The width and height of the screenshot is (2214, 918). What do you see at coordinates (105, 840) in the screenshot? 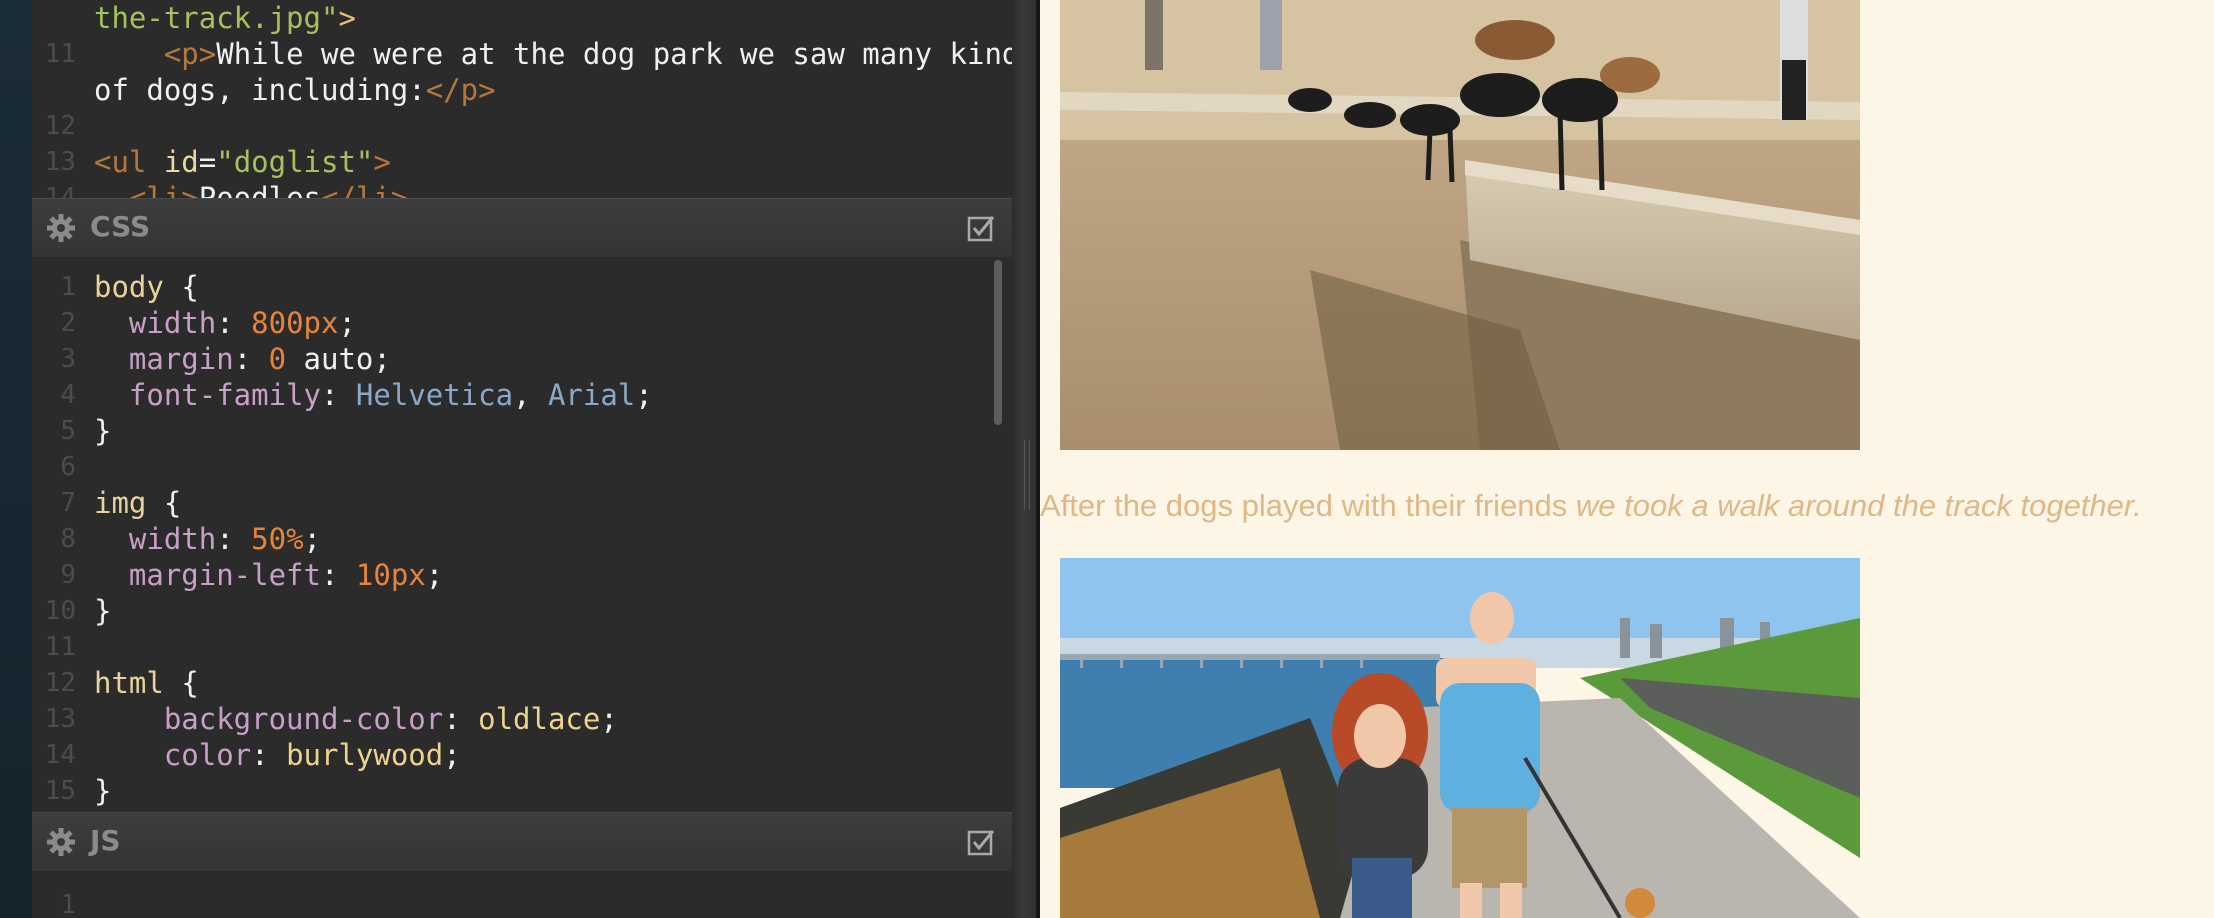
I see `js-panel-title: JS` at bounding box center [105, 840].